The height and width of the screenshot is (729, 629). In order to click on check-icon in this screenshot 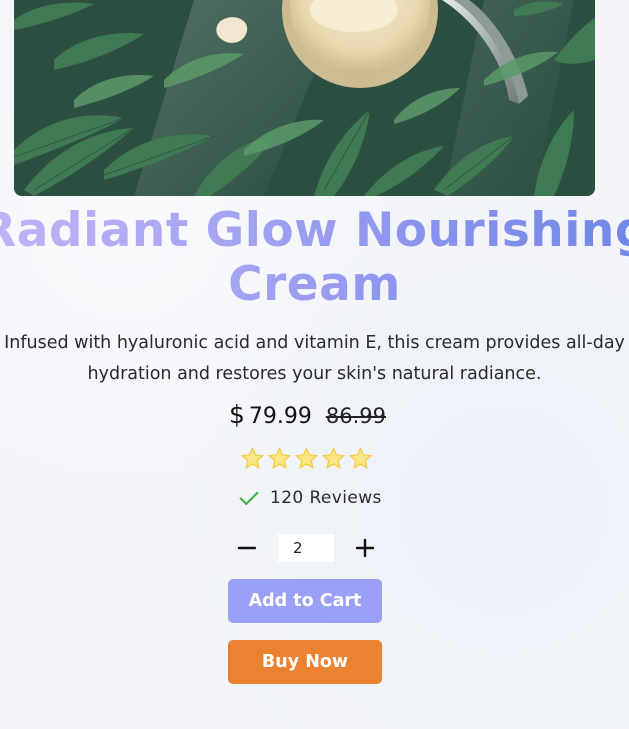, I will do `click(249, 498)`.